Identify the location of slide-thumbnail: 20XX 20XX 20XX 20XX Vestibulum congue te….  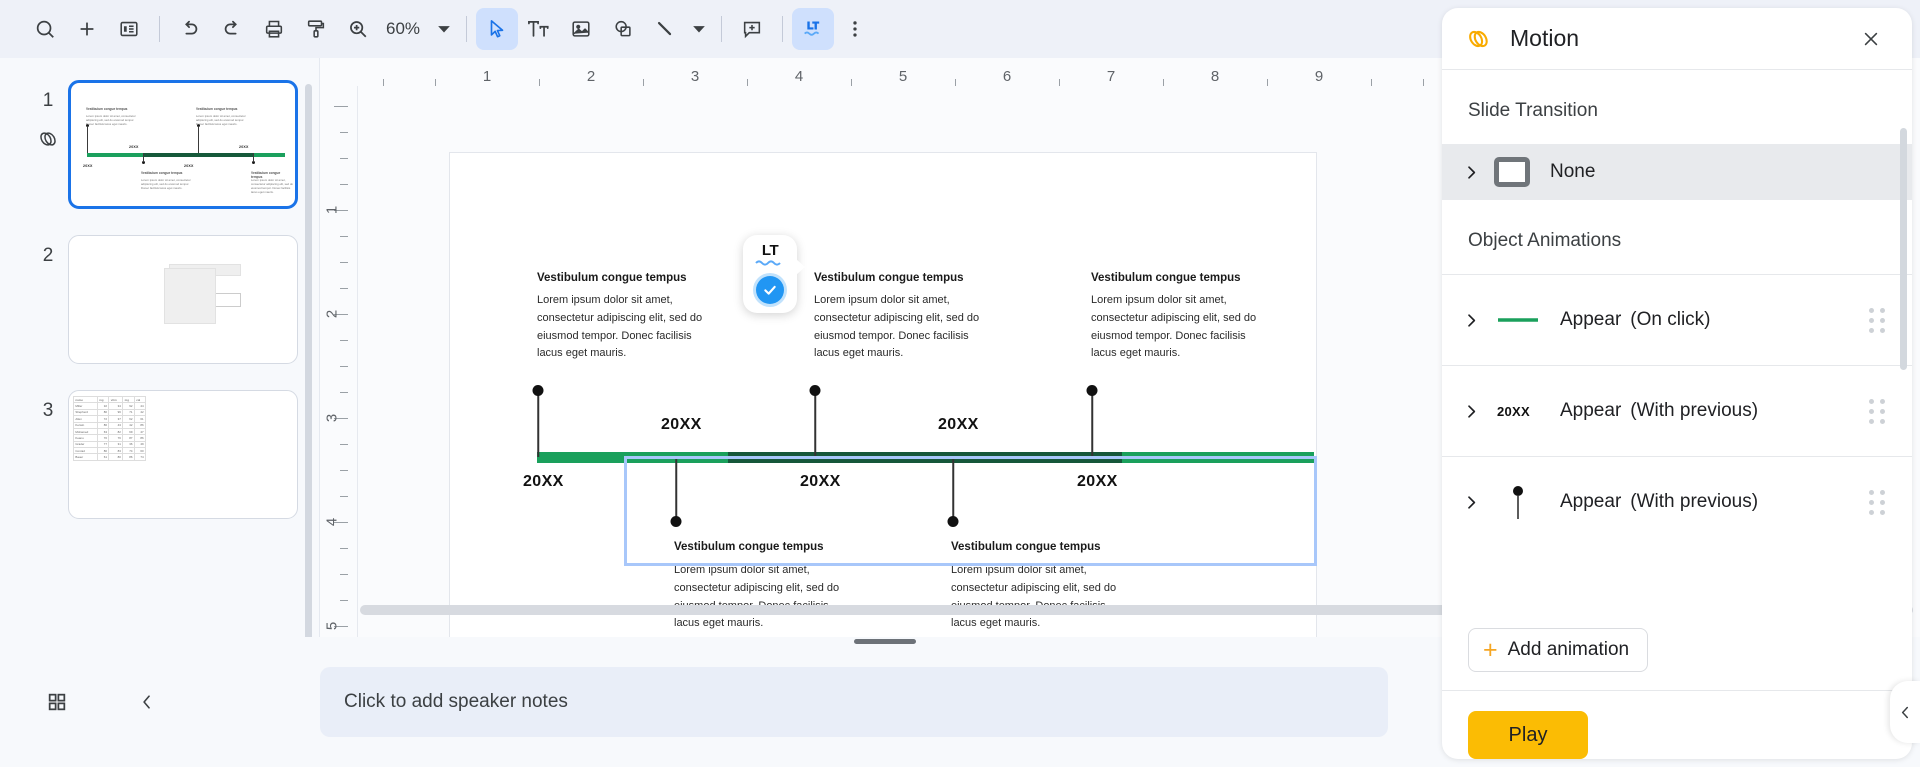
(183, 144).